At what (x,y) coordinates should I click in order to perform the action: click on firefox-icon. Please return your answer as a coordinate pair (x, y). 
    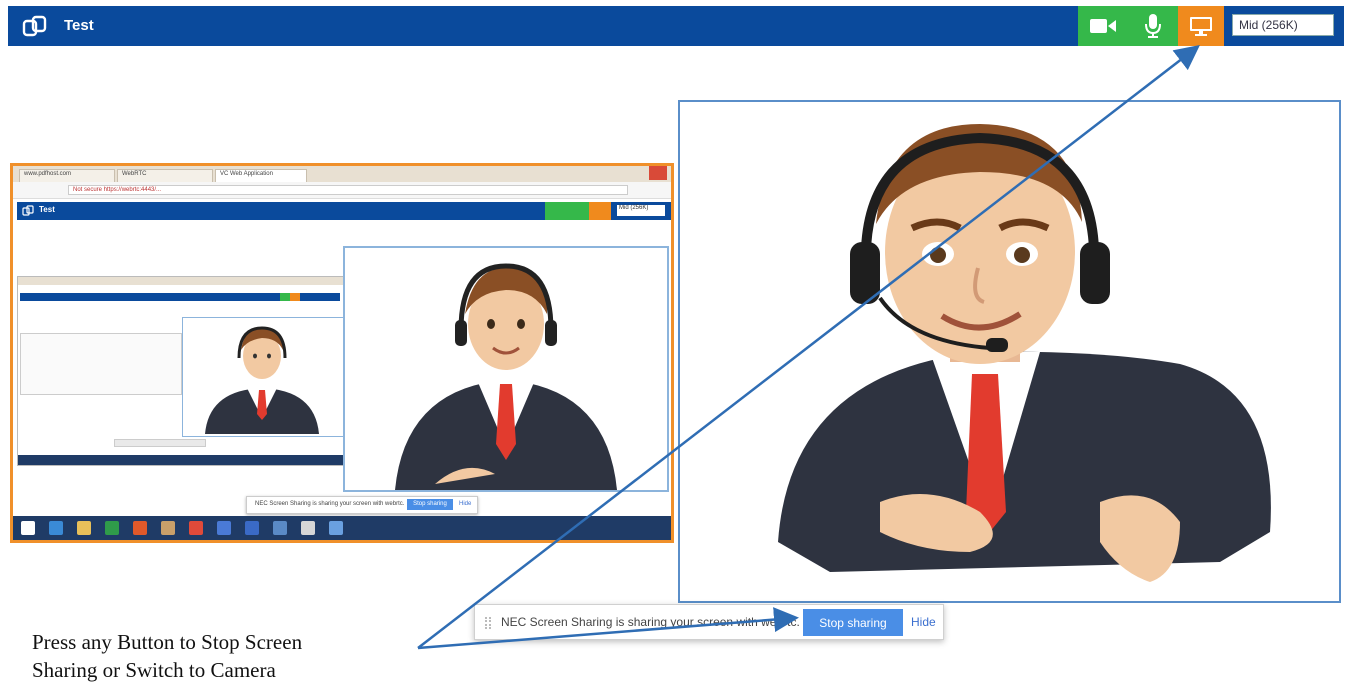
    Looking at the image, I should click on (140, 528).